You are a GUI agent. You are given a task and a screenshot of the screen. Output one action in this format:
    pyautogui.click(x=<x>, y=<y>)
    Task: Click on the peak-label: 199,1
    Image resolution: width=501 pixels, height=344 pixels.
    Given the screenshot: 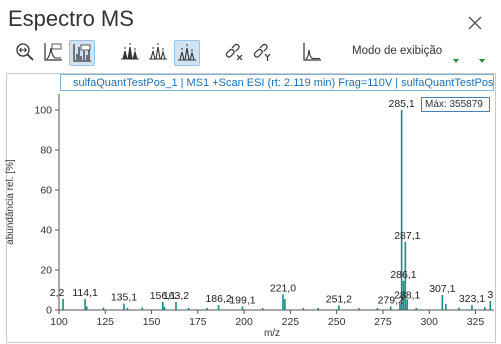 What is the action you would take?
    pyautogui.click(x=242, y=300)
    